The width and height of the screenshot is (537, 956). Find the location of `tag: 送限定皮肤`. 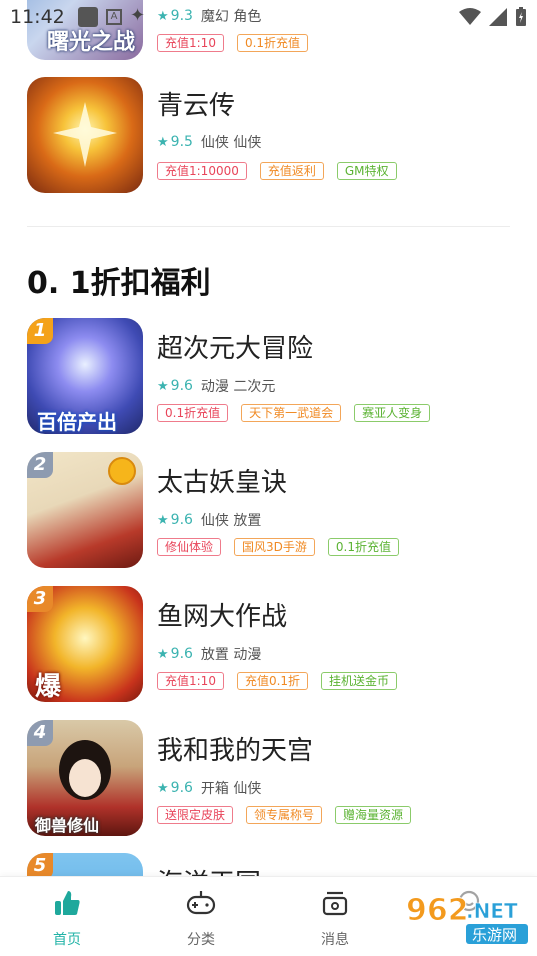

tag: 送限定皮肤 is located at coordinates (195, 815).